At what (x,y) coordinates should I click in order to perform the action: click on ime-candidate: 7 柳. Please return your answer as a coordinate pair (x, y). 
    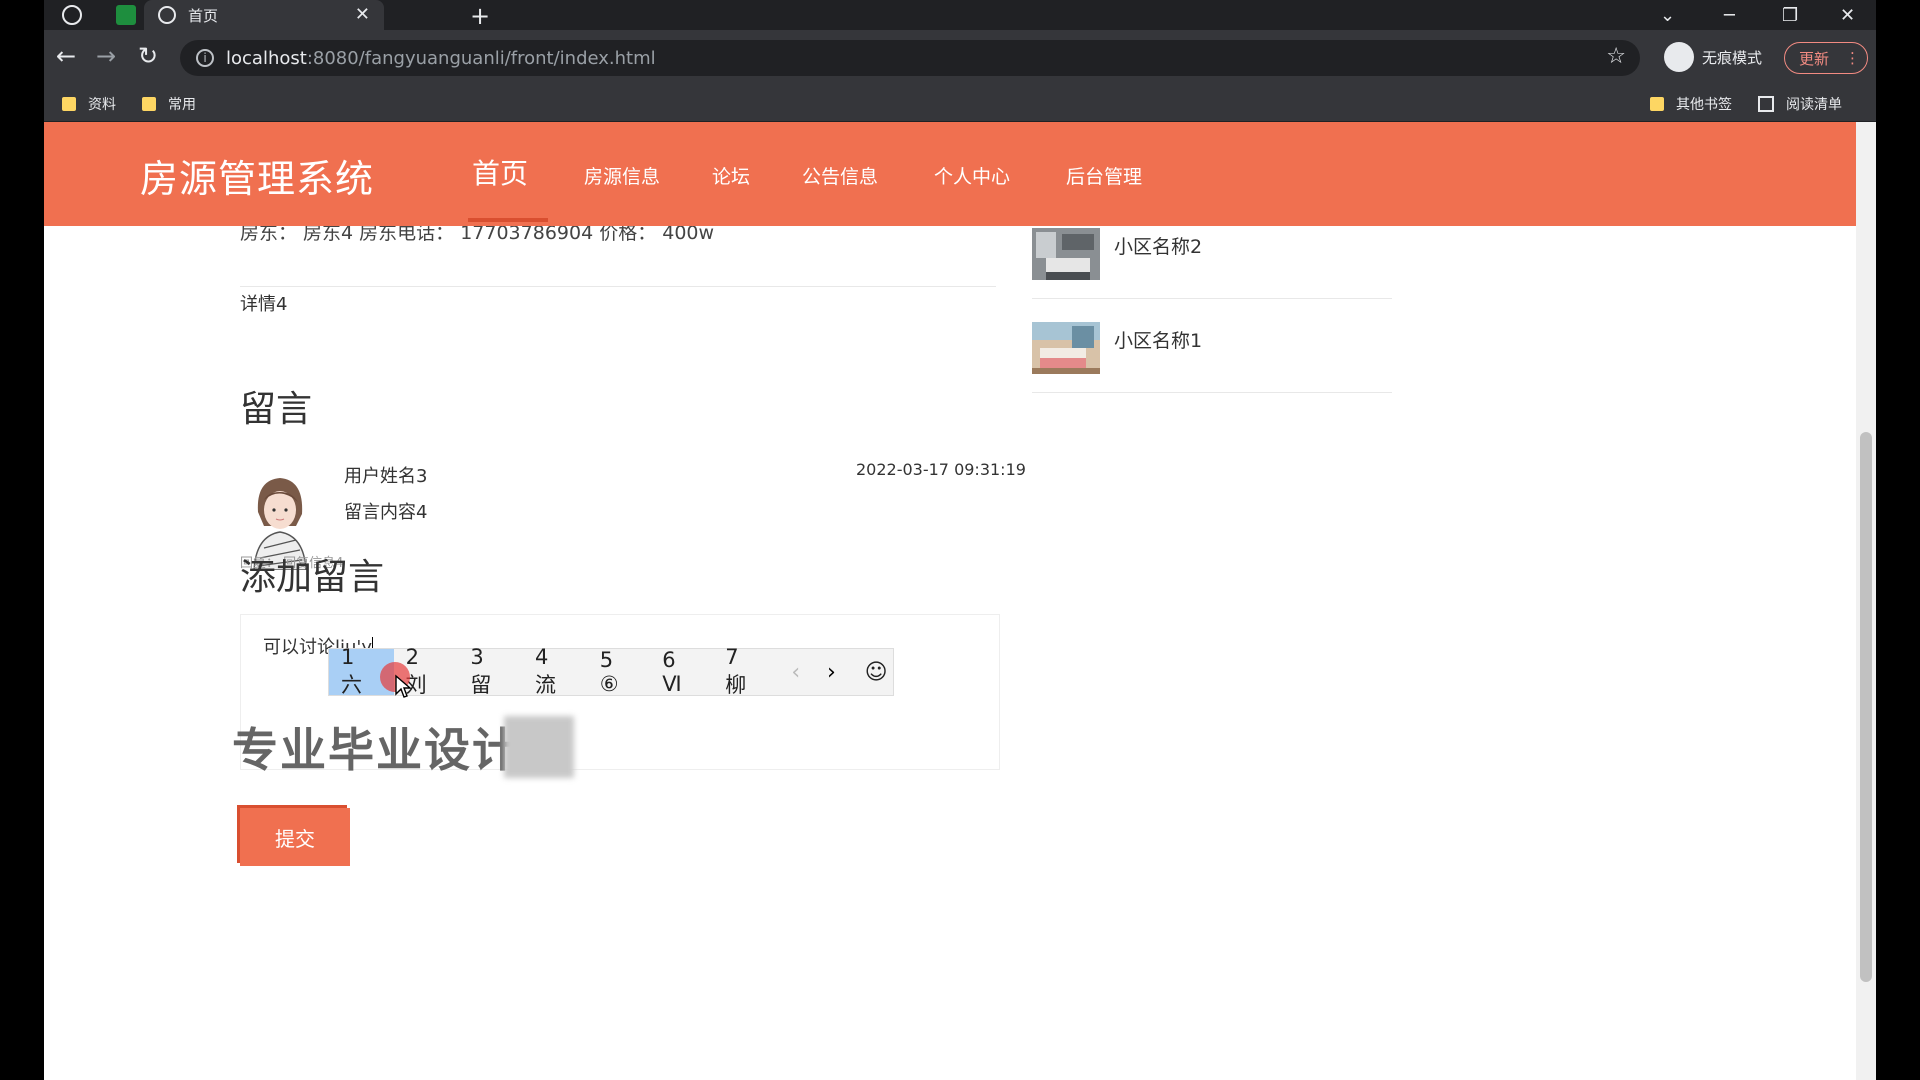
    Looking at the image, I should click on (745, 671).